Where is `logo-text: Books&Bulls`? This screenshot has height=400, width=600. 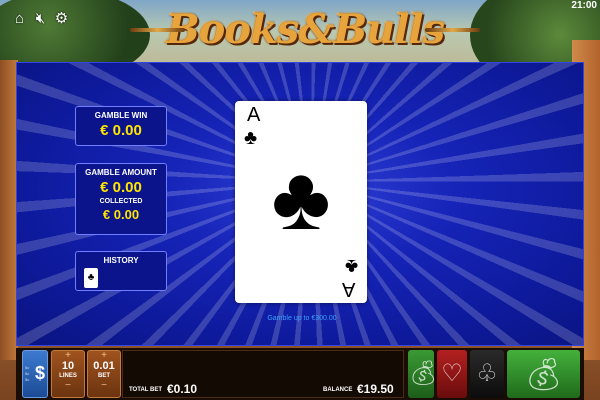
logo-text: Books&Bulls is located at coordinates (305, 29).